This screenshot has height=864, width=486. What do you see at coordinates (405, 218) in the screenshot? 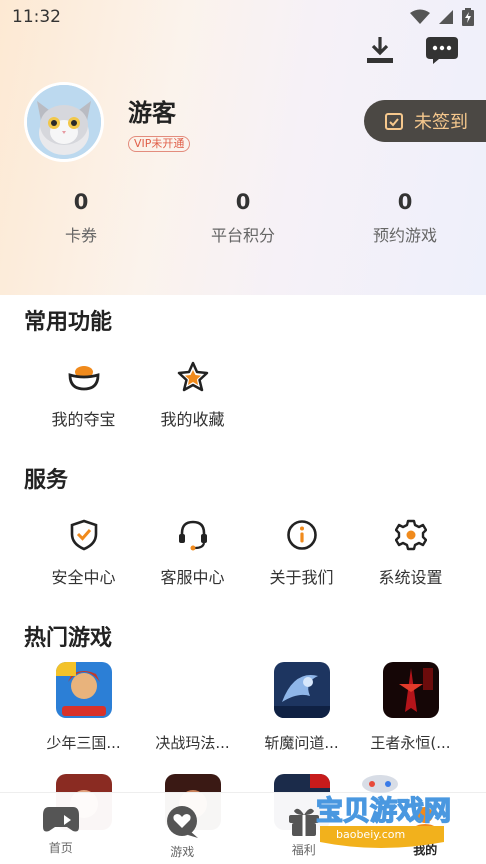
I see `stat-reserved-games: 0 预约游戏` at bounding box center [405, 218].